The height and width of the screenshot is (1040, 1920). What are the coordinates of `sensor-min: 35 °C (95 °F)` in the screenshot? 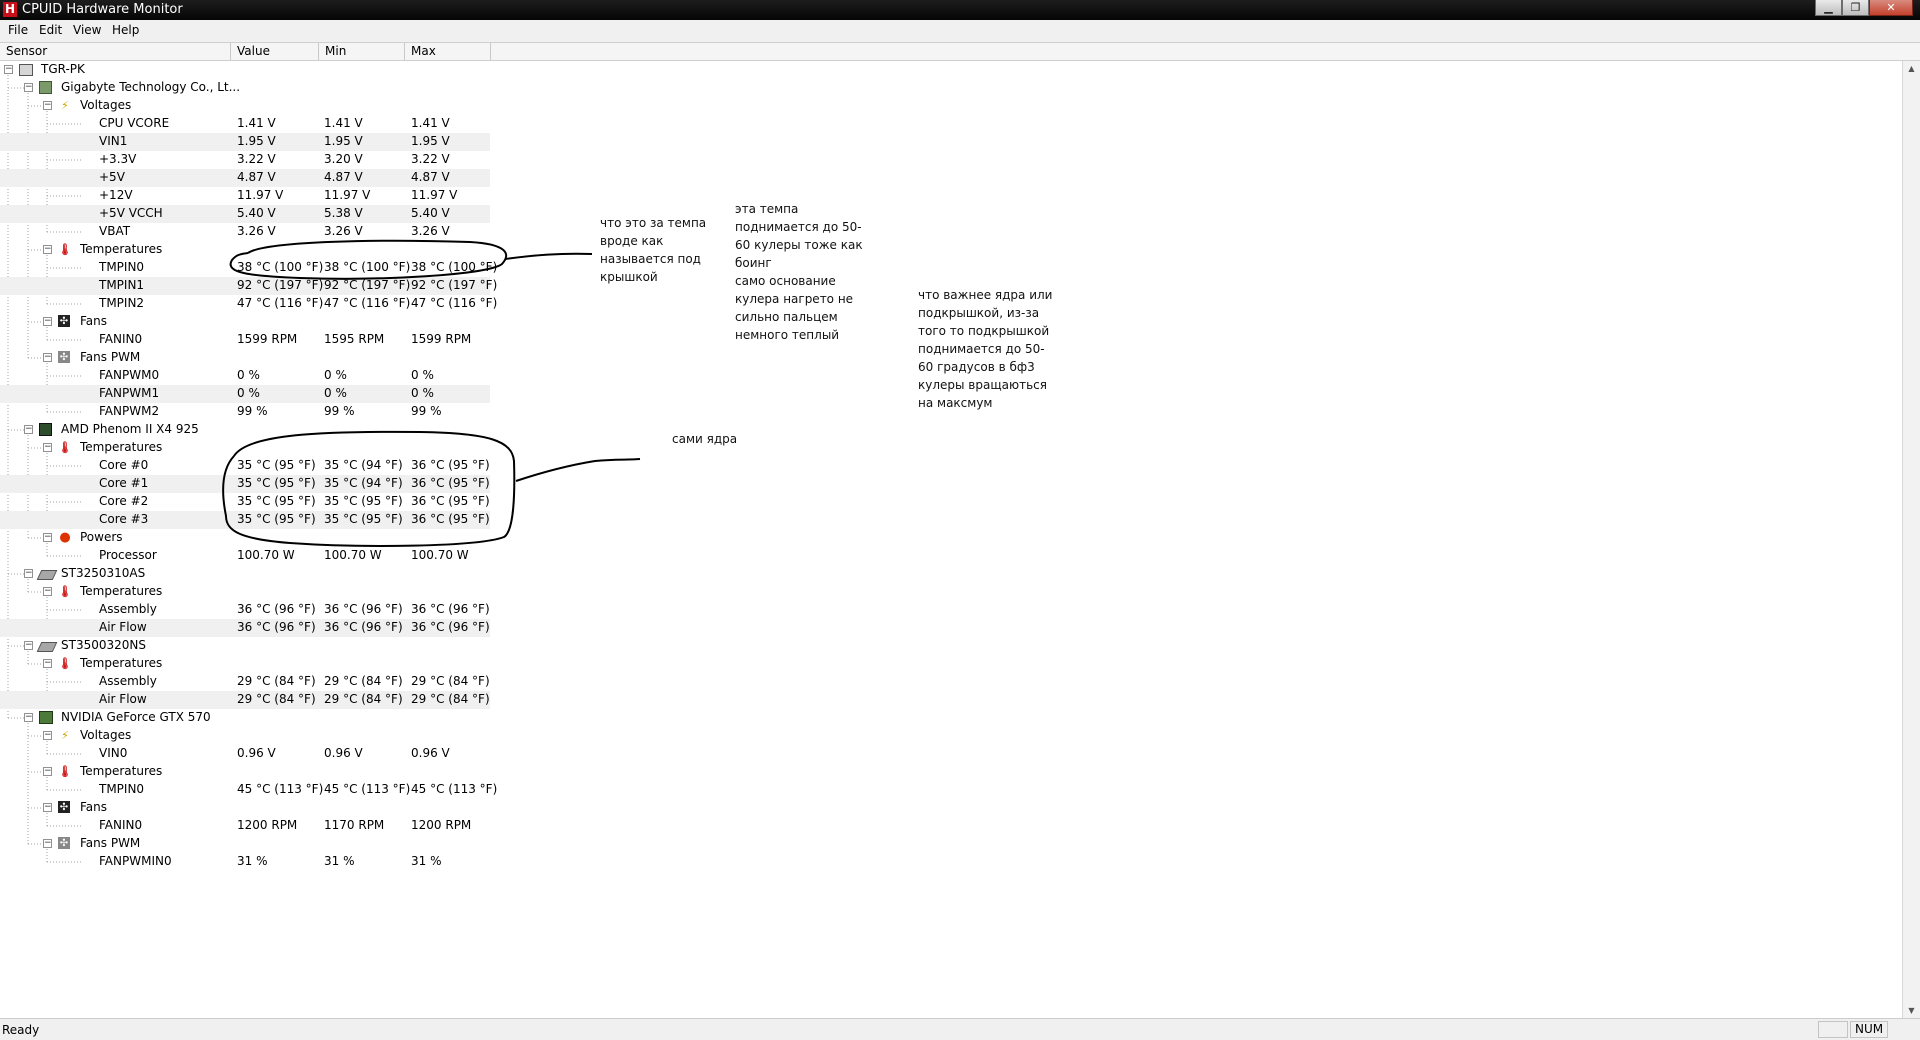 It's located at (363, 501).